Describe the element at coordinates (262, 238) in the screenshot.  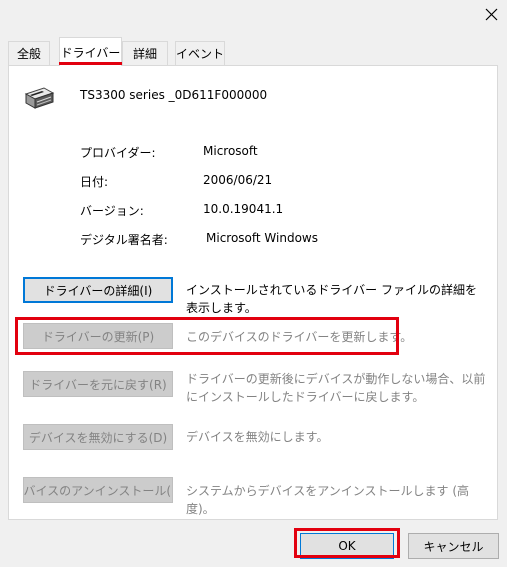
I see `signer-value: Microsoft Windows` at that location.